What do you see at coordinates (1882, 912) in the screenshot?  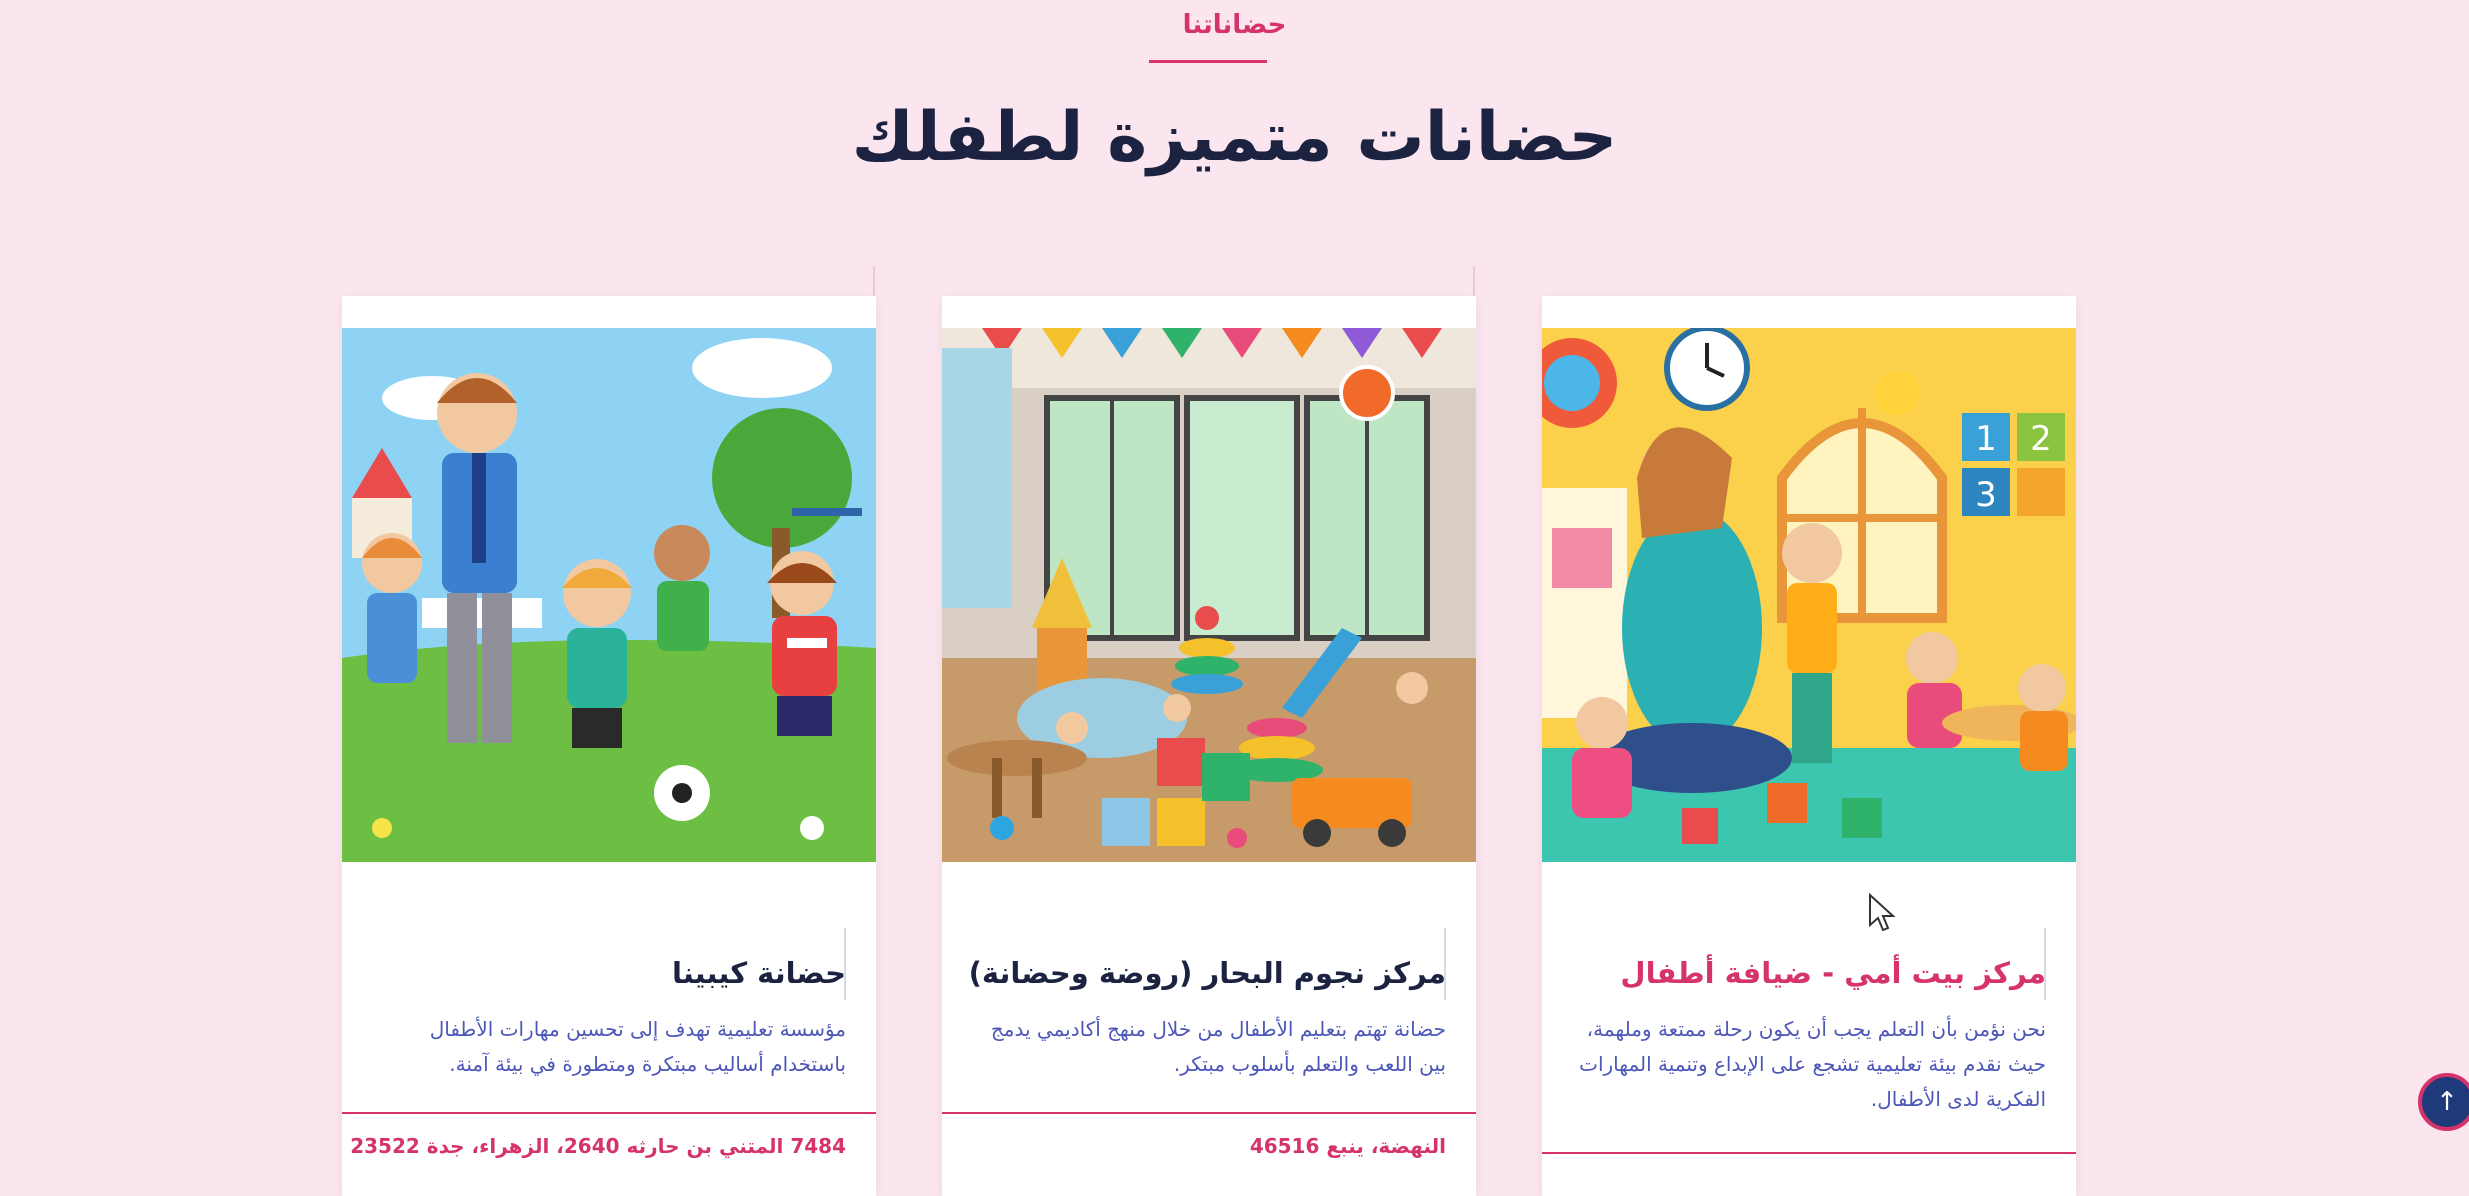 I see `mouse-cursor-icon` at bounding box center [1882, 912].